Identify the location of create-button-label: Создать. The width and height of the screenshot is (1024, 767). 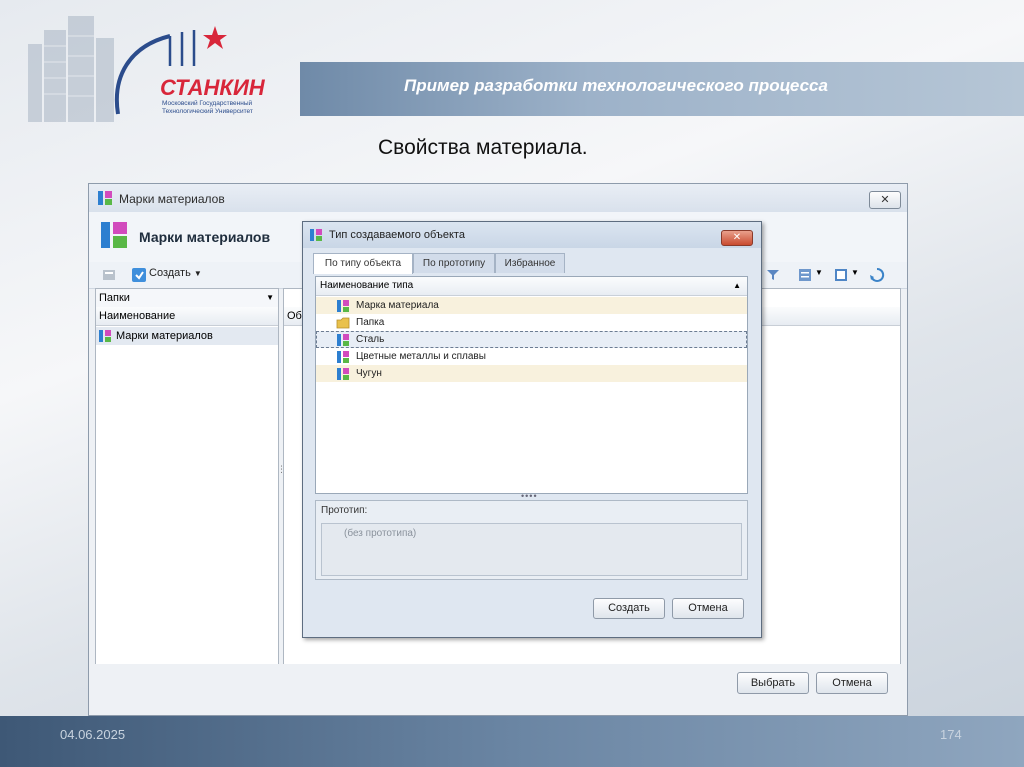
(170, 273).